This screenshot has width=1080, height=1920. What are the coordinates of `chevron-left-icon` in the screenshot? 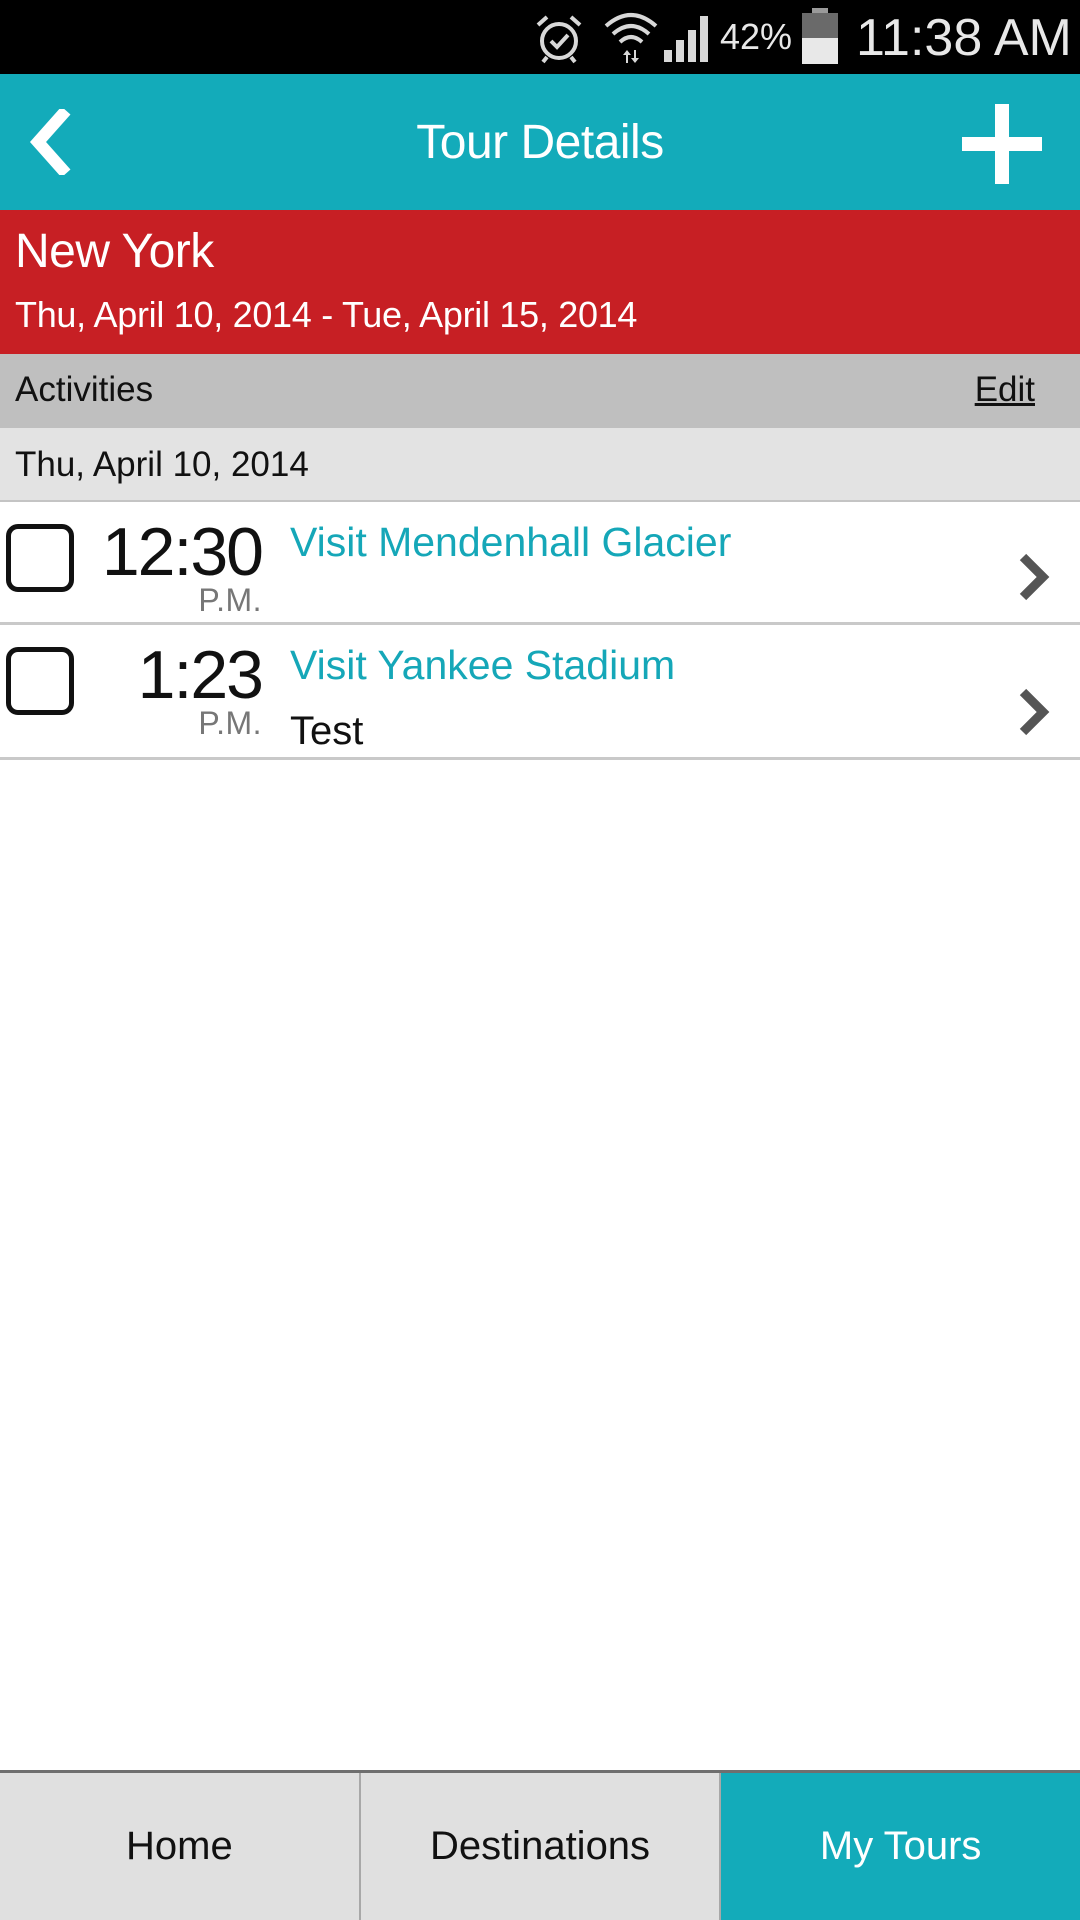 It's located at (50, 142).